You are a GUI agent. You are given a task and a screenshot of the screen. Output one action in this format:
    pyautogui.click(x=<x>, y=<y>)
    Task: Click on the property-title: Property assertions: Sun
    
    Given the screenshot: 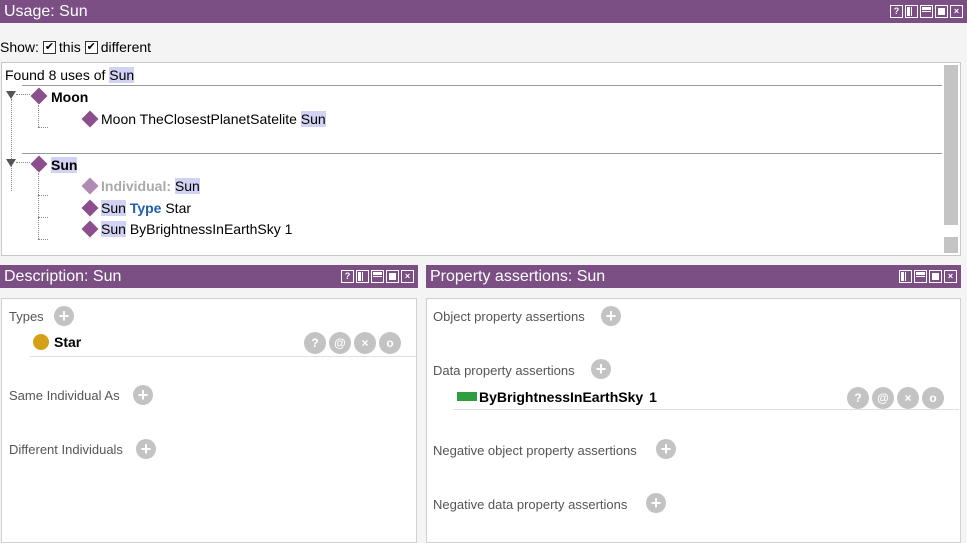 What is the action you would take?
    pyautogui.click(x=518, y=276)
    